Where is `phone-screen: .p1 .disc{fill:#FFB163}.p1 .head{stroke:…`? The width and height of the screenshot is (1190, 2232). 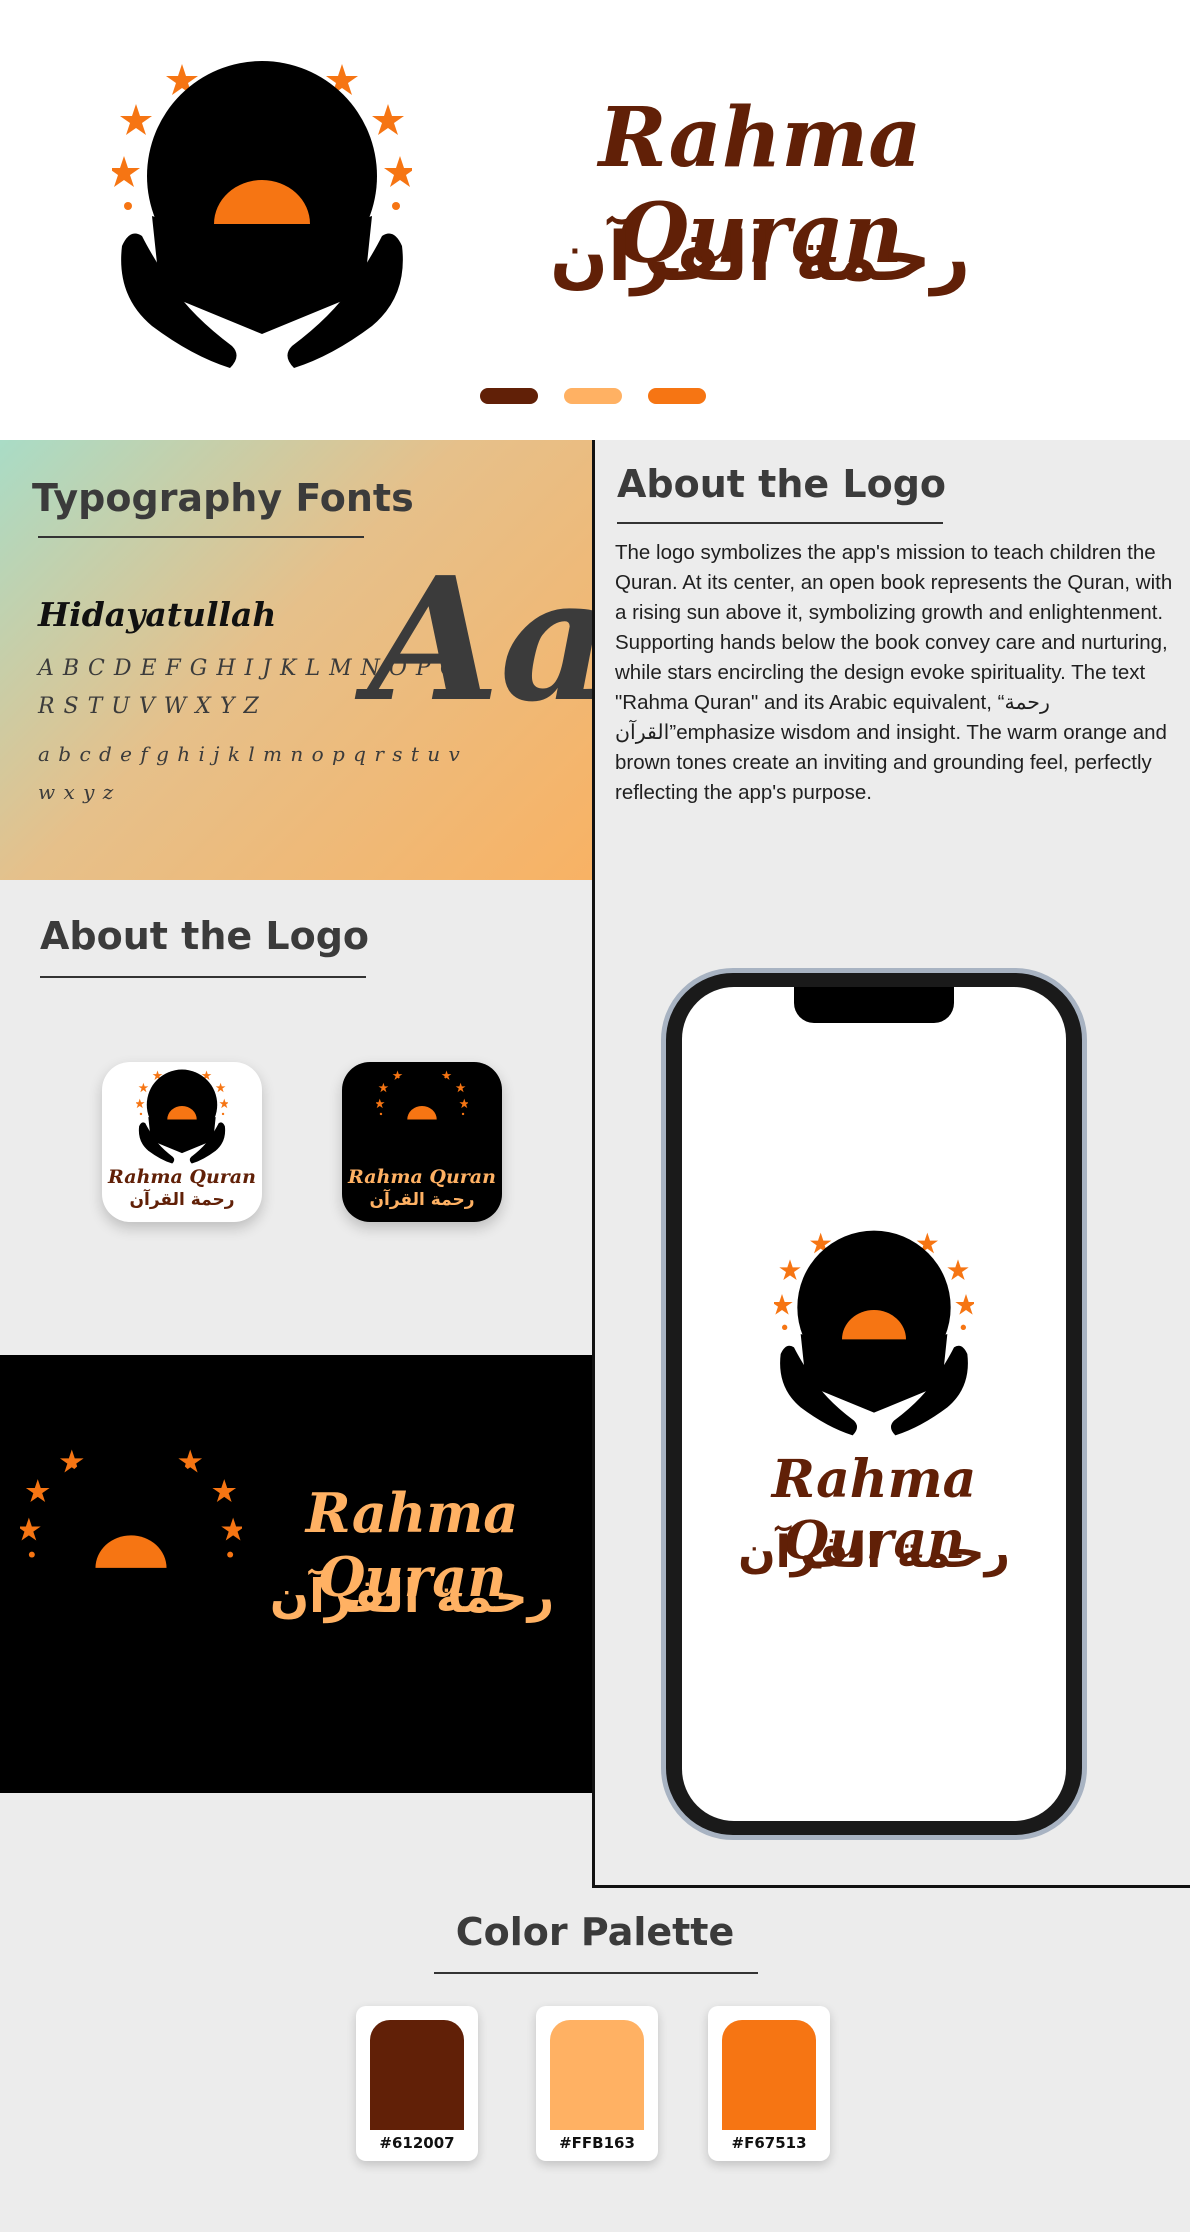 phone-screen: .p1 .disc{fill:#FFB163}.p1 .head{stroke:… is located at coordinates (874, 1404).